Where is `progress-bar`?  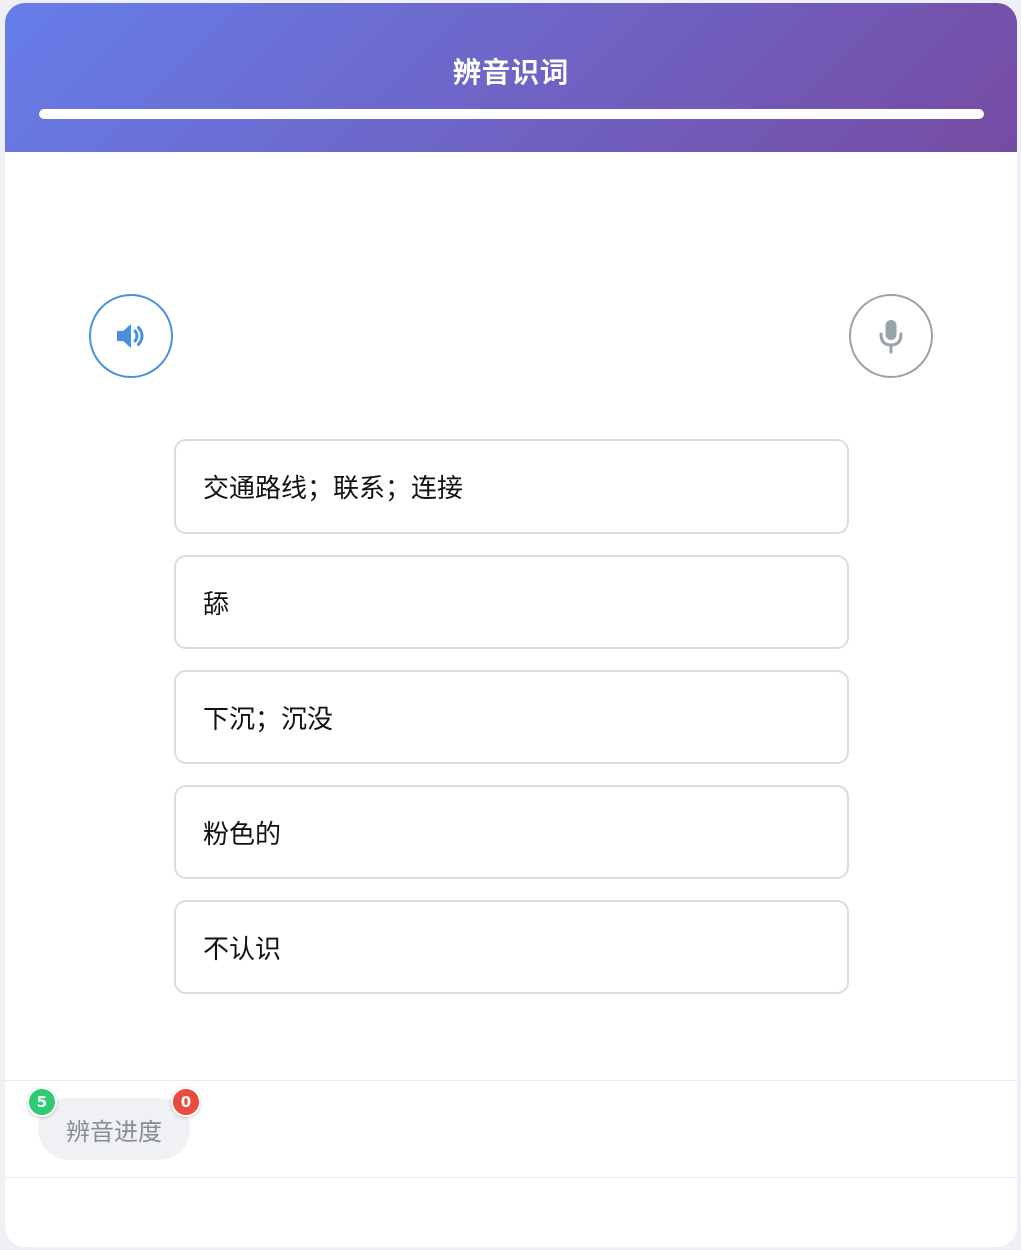
progress-bar is located at coordinates (511, 114).